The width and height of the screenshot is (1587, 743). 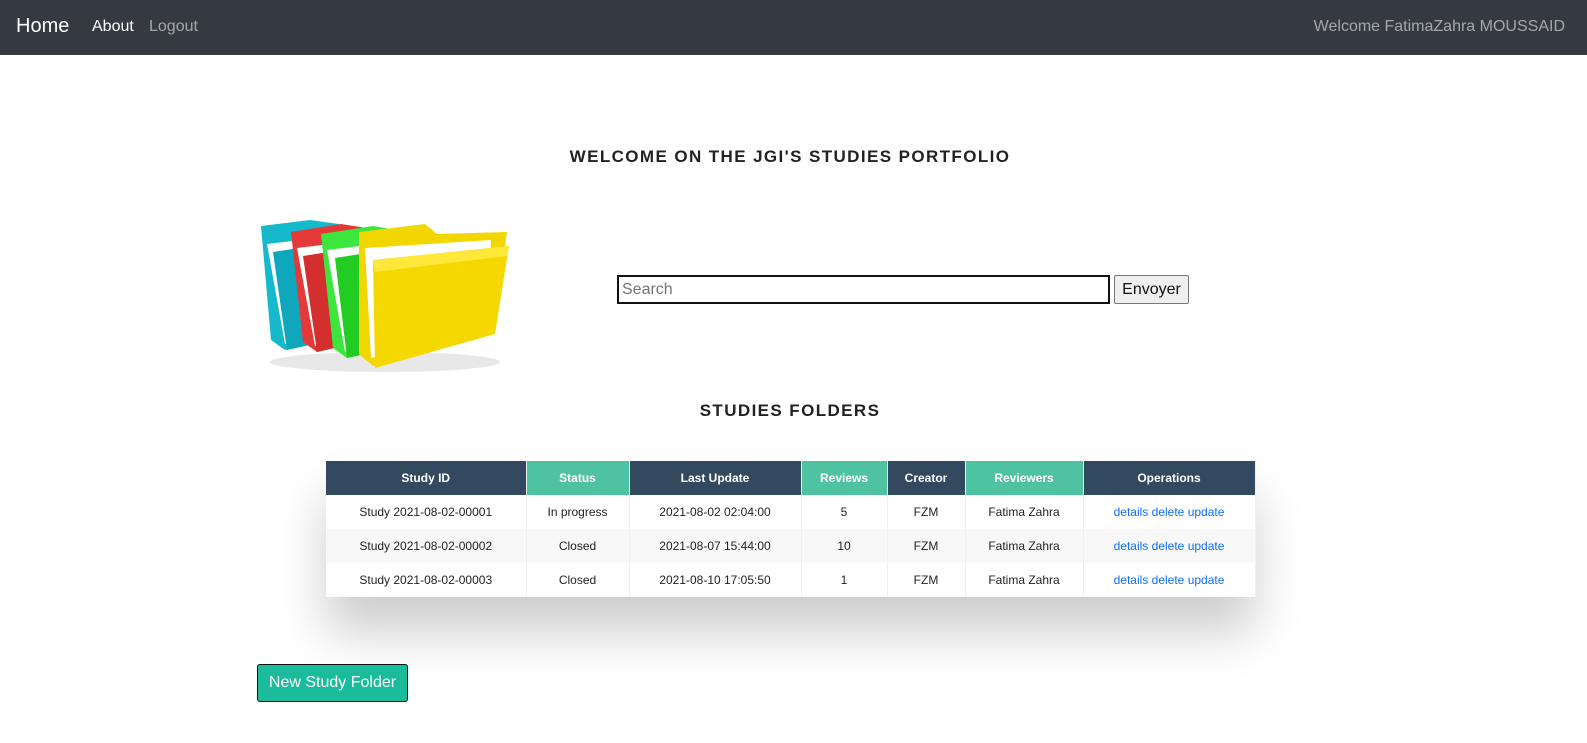 I want to click on cell-last-update: 2021-08-07 15:44:00, so click(x=715, y=546).